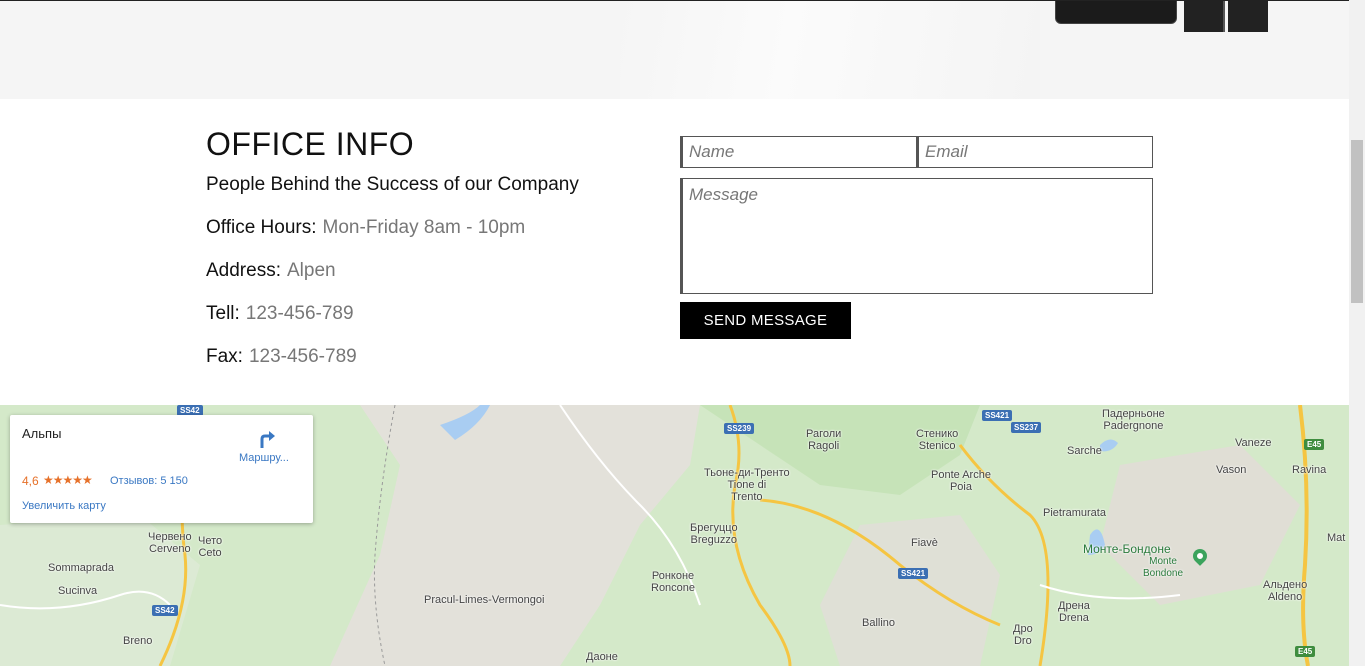  What do you see at coordinates (997, 415) in the screenshot?
I see `road-shield-ss421-top: SS421` at bounding box center [997, 415].